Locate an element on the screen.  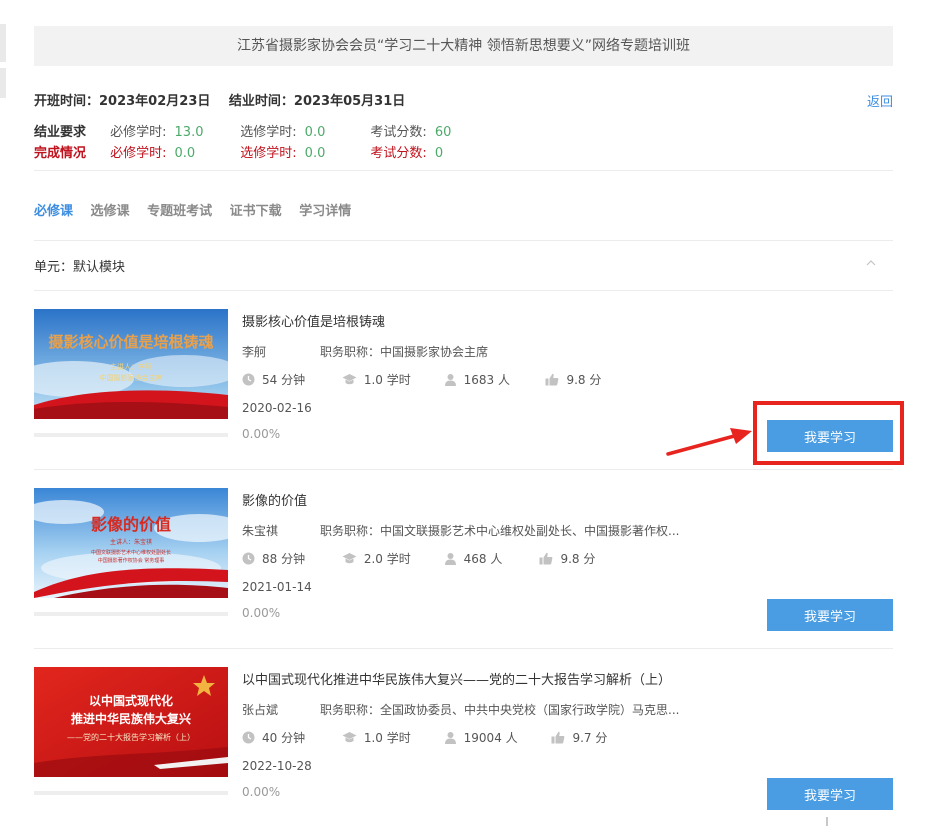
course-teacher: 李舸 职务职称：中国摄影家协会主席 is located at coordinates (365, 351).